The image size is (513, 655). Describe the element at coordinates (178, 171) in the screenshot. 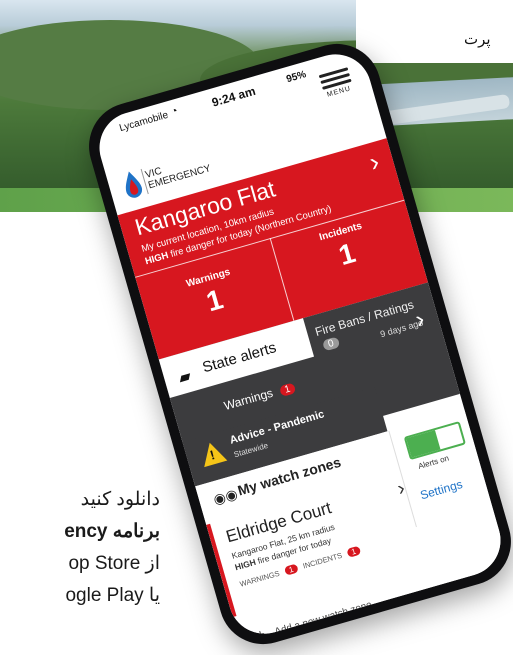

I see `logo-text: VIC EMERGENCY` at that location.